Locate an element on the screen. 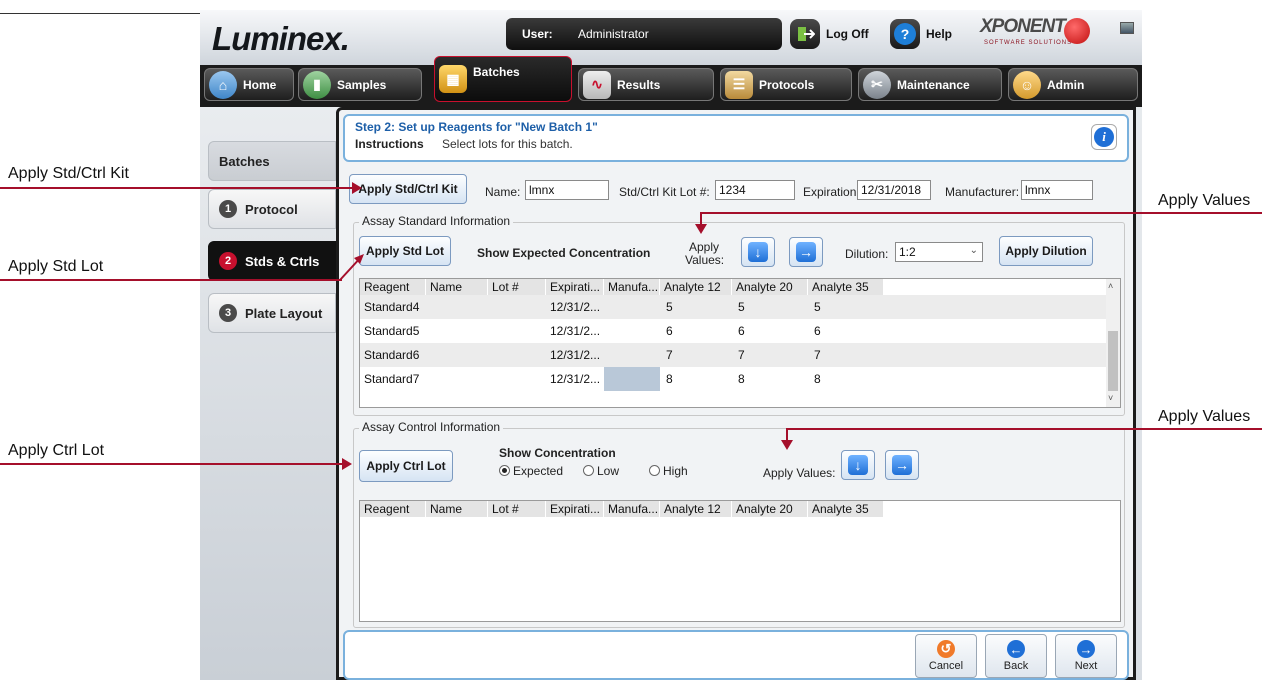  radio-expected: Expected is located at coordinates (531, 471).